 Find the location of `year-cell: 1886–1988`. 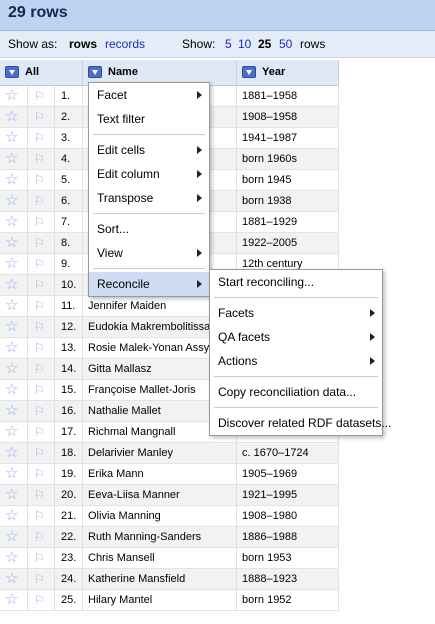

year-cell: 1886–1988 is located at coordinates (288, 537).